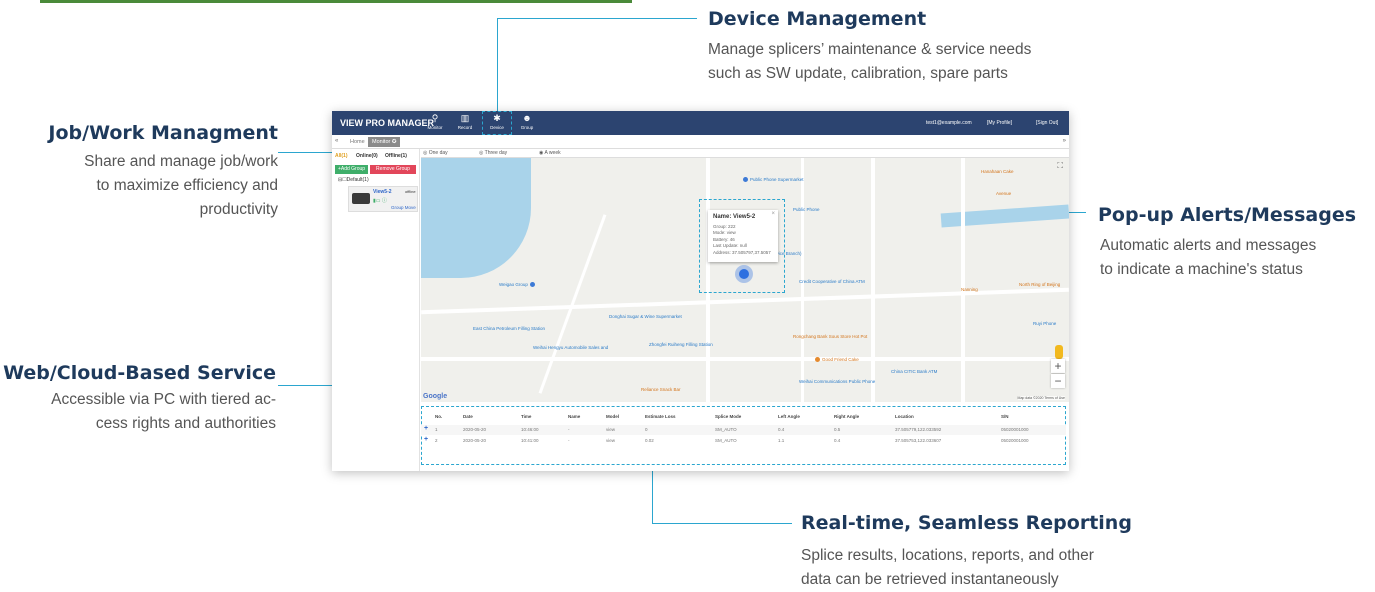 Image resolution: width=1375 pixels, height=592 pixels. I want to click on filter-all: All(1), so click(341, 156).